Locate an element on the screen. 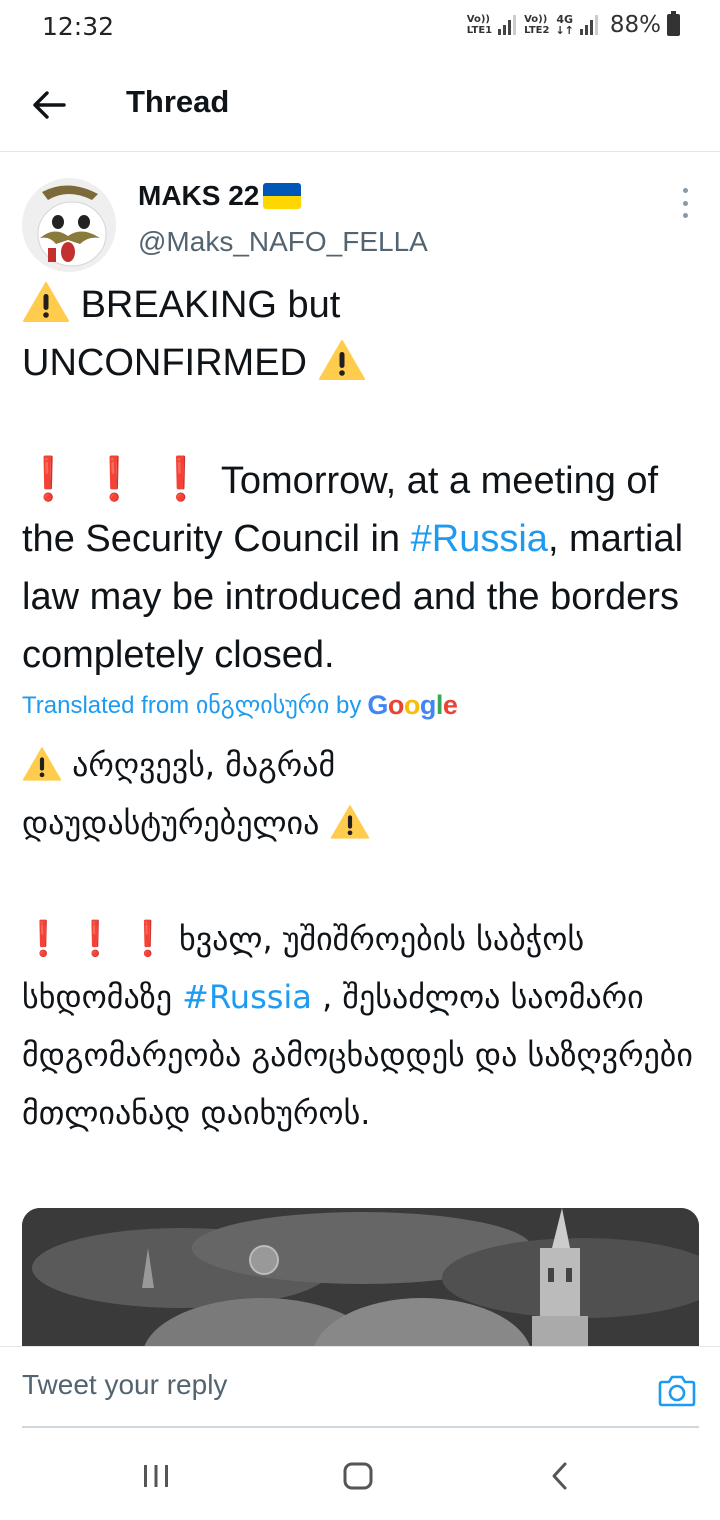 This screenshot has height=1520, width=720. translation-attribution: Translated from ინგლისური by Google is located at coordinates (240, 705).